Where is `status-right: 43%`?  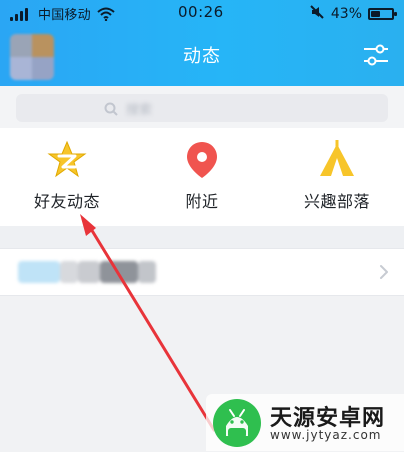 status-right: 43% is located at coordinates (353, 14).